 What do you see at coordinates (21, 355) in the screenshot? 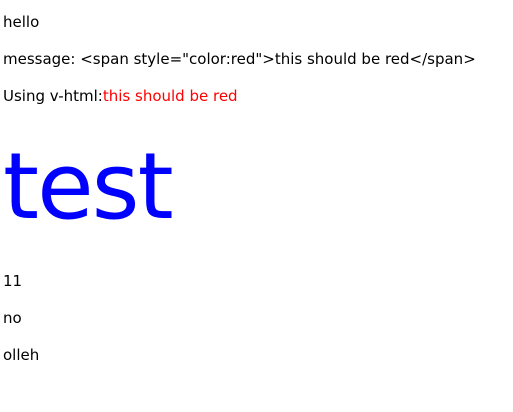
I see `reversed-text: olleh` at bounding box center [21, 355].